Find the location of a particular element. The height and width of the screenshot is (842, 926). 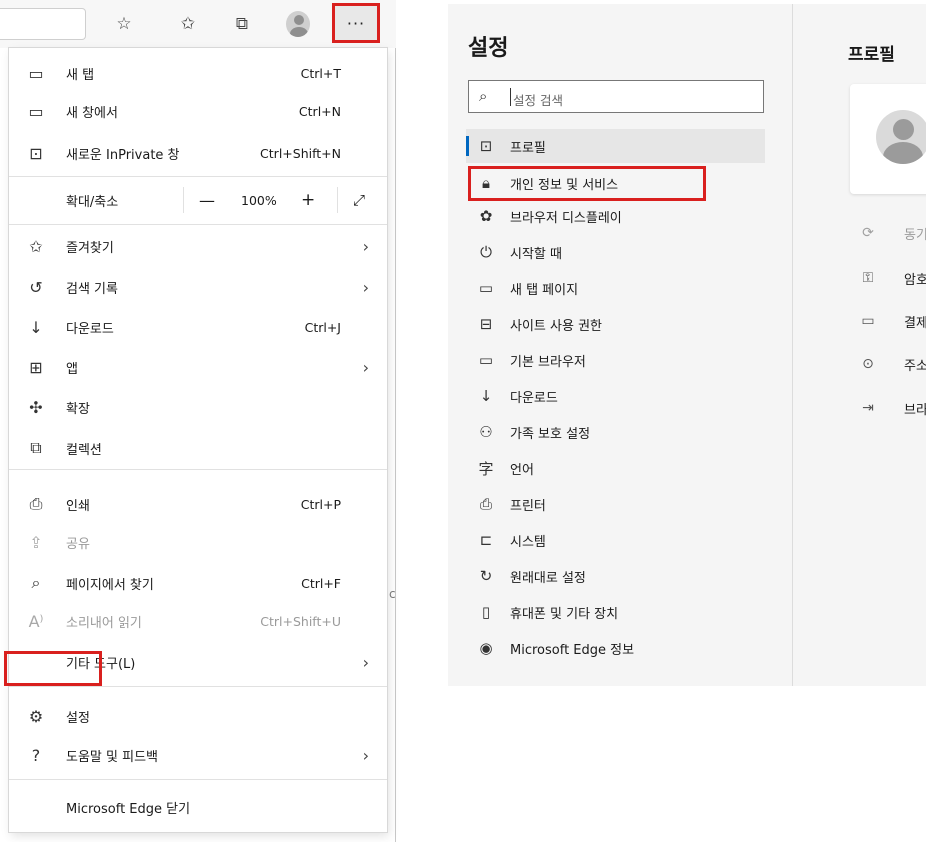

menu-item-find-on-page: ⌕ 페이지에서 찾기 Ctrl+F is located at coordinates (198, 583).